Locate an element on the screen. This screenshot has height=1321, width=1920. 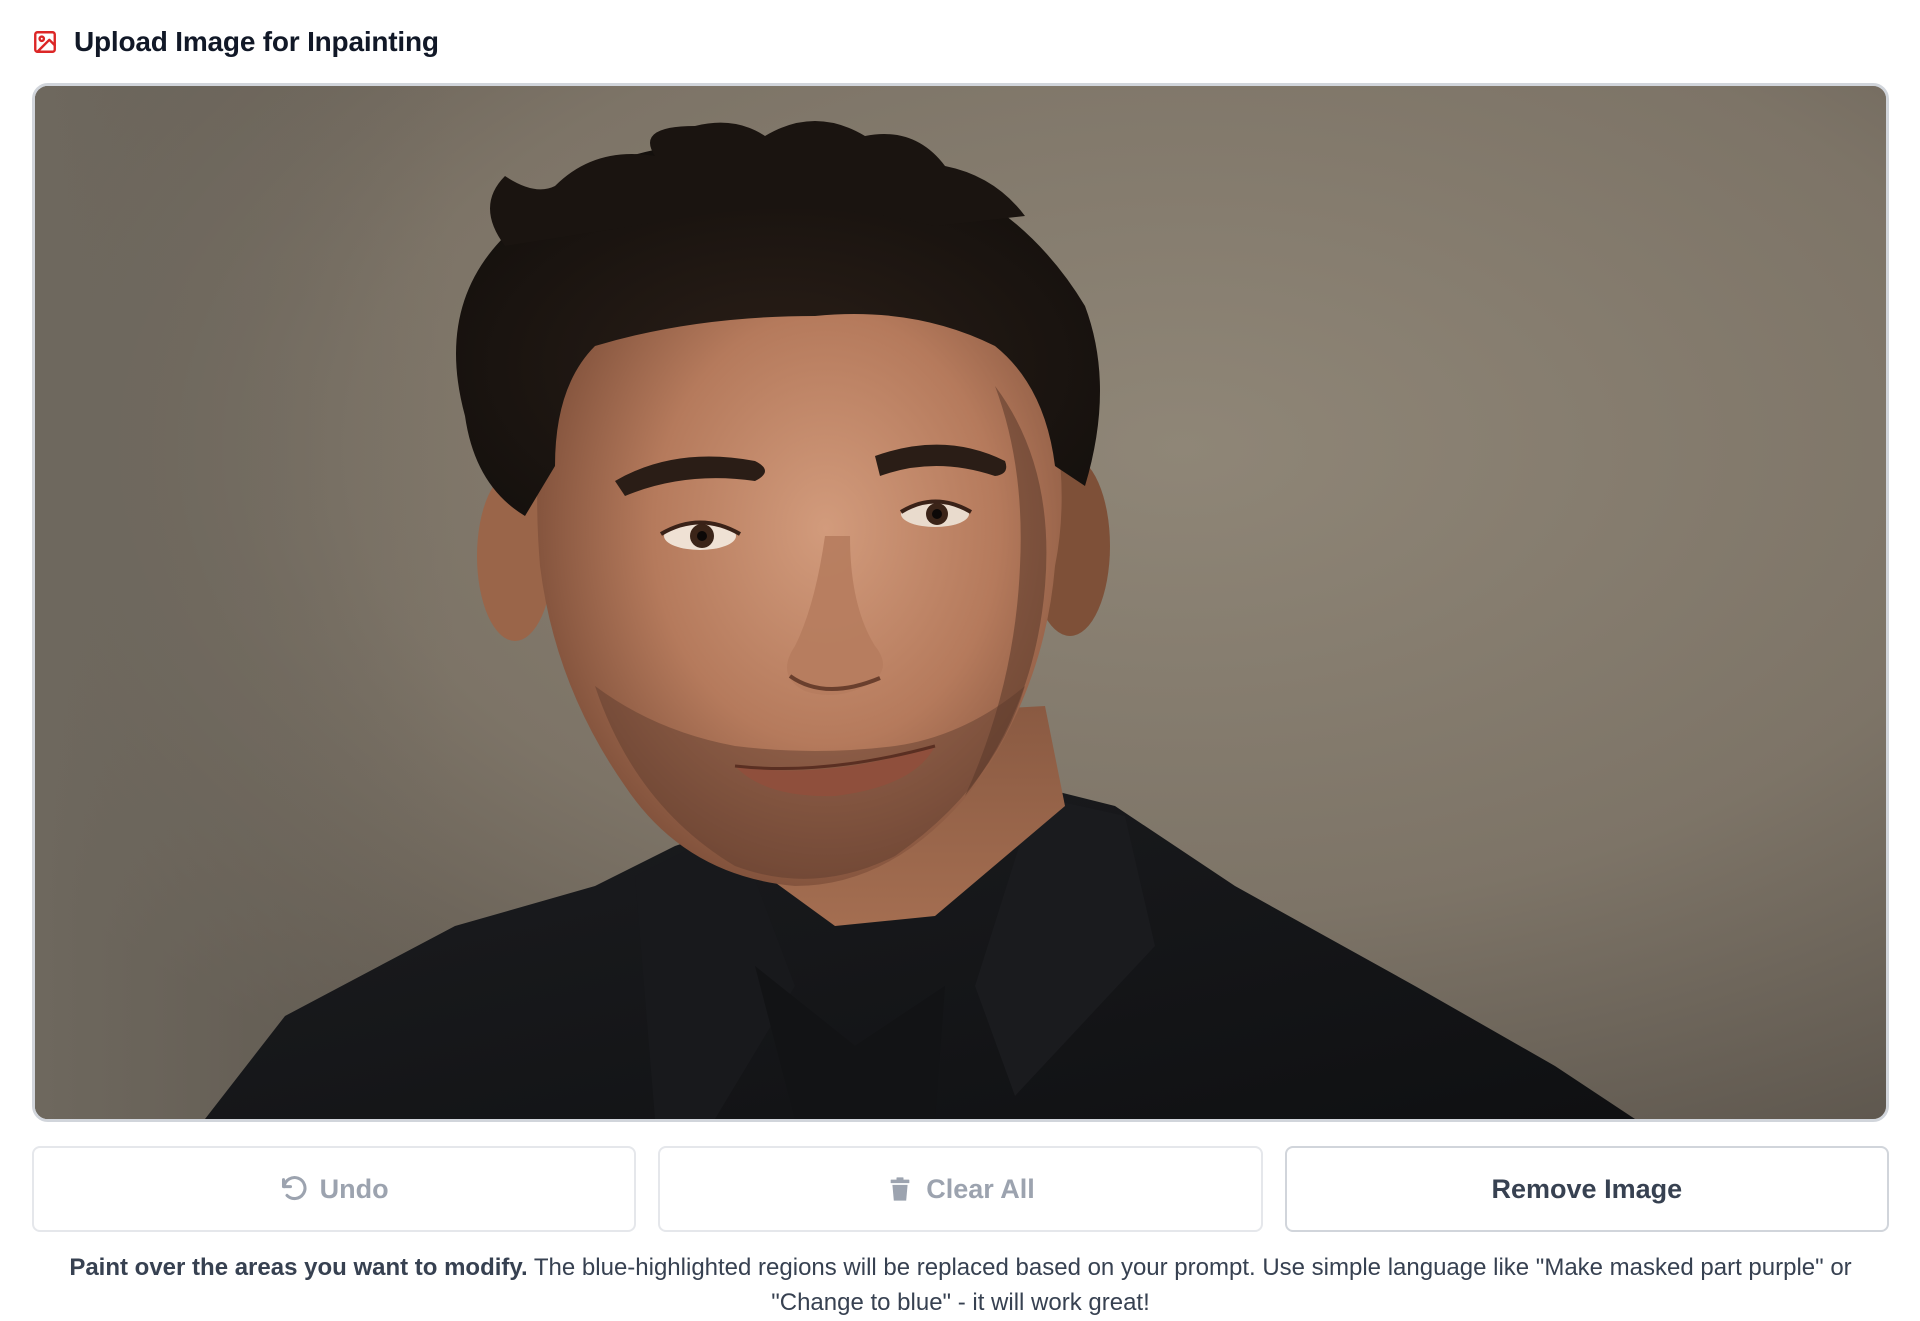
instructions-bold: Paint over the areas you want to modify. is located at coordinates (298, 1267).